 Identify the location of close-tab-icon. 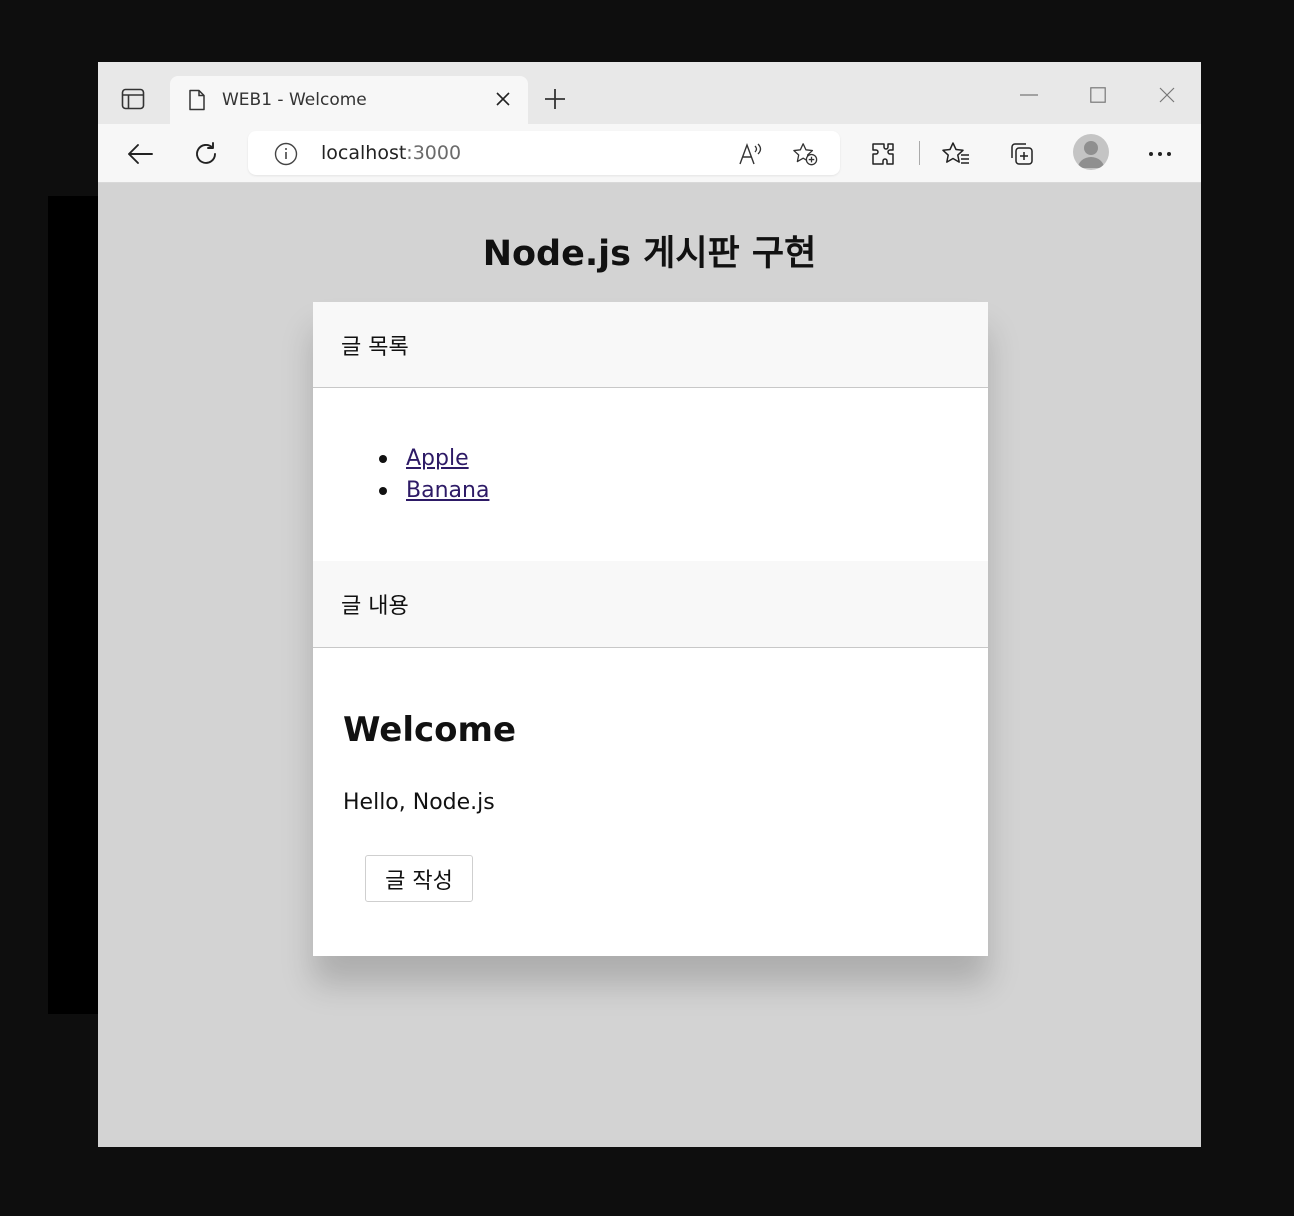
(503, 99).